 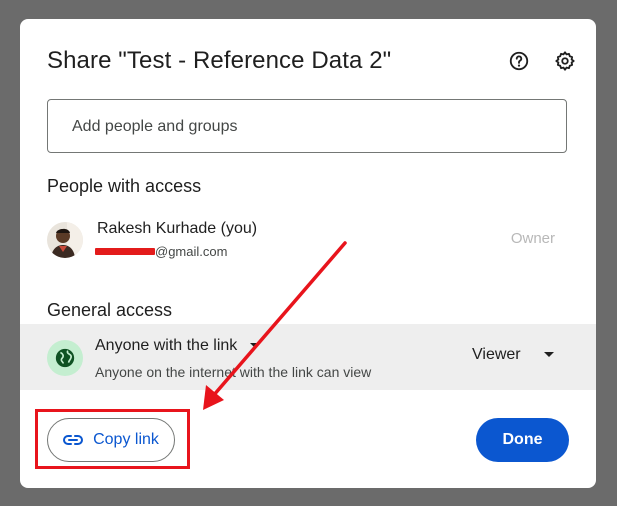 What do you see at coordinates (191, 251) in the screenshot?
I see `person-email-suffix: @gmail.com` at bounding box center [191, 251].